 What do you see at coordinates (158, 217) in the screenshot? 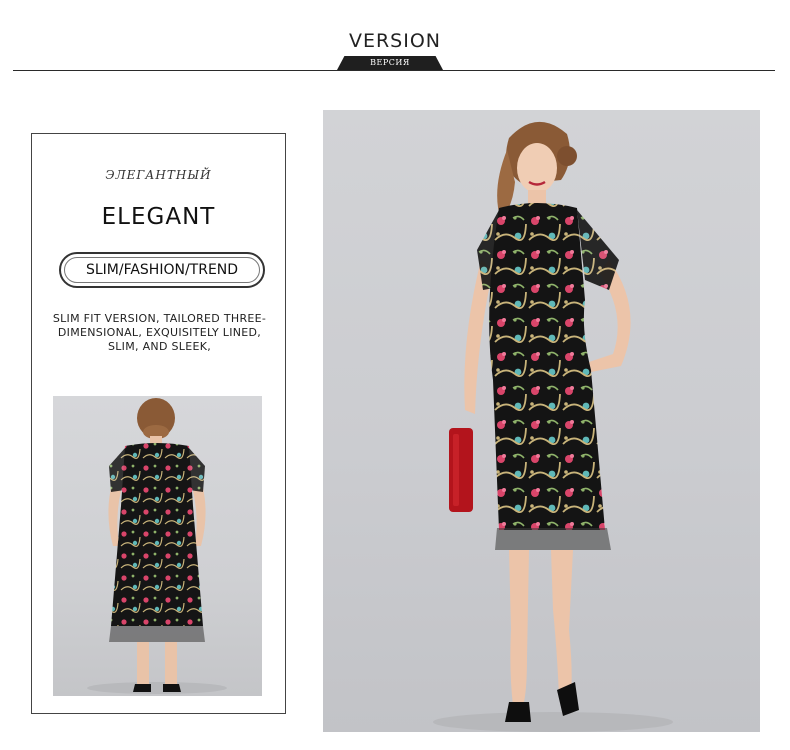
I see `panel-title: ELEGANT` at bounding box center [158, 217].